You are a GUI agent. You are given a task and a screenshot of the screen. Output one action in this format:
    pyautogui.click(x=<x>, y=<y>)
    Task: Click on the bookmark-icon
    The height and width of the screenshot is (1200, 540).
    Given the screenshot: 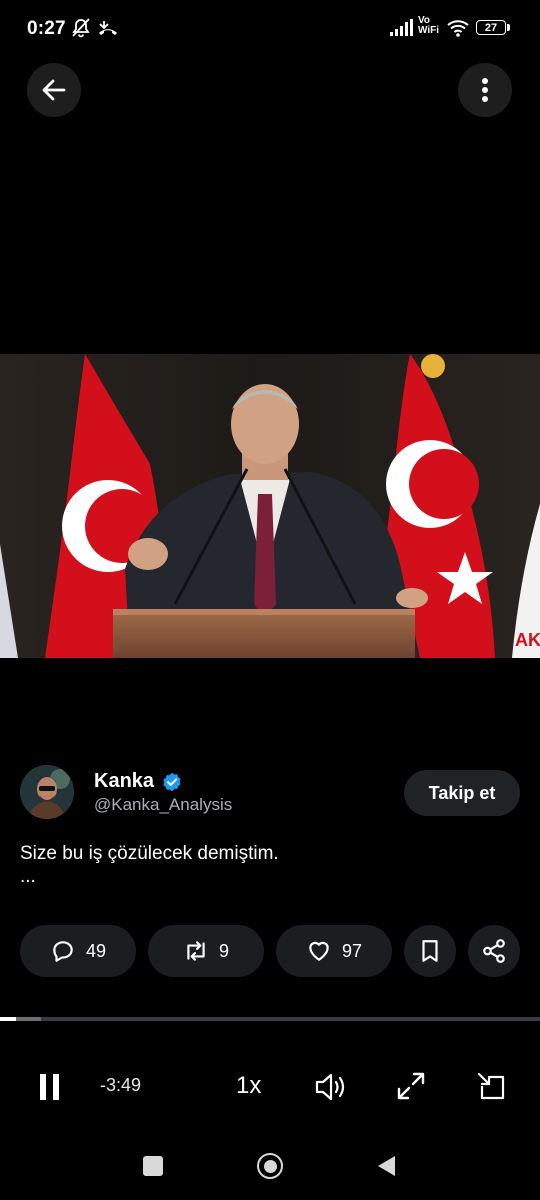 What is the action you would take?
    pyautogui.click(x=430, y=951)
    